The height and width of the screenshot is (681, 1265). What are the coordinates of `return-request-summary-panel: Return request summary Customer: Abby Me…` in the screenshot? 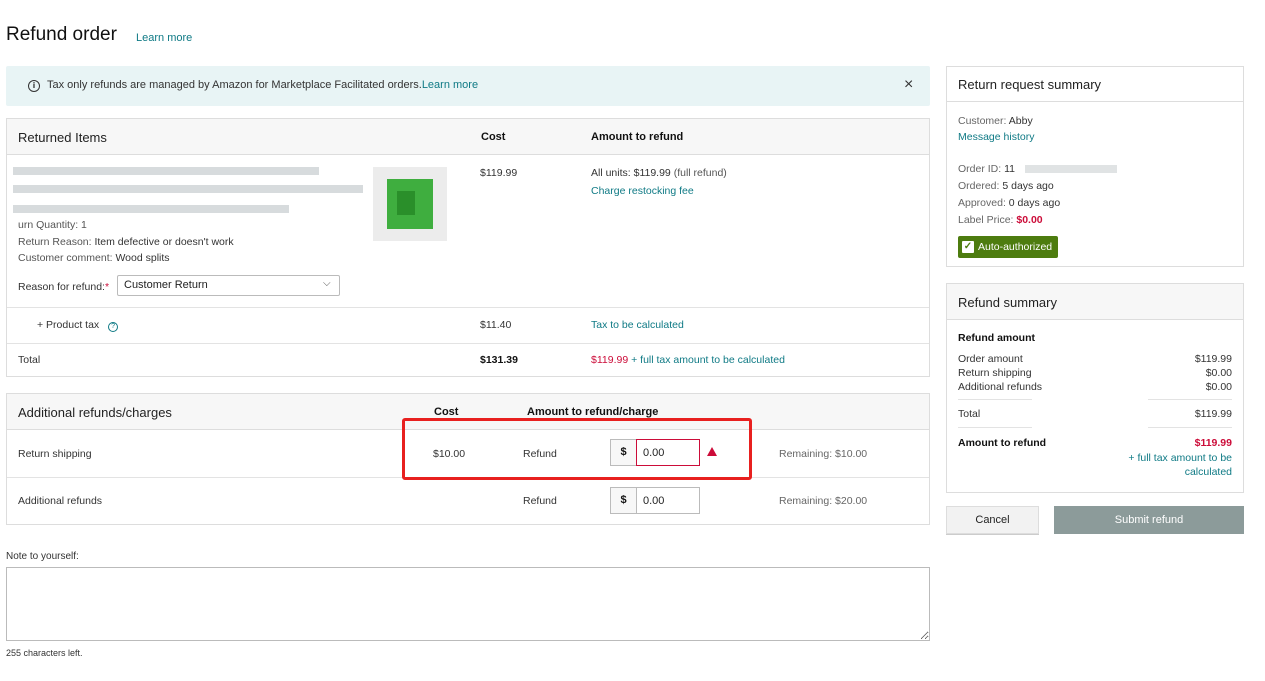 It's located at (1095, 166).